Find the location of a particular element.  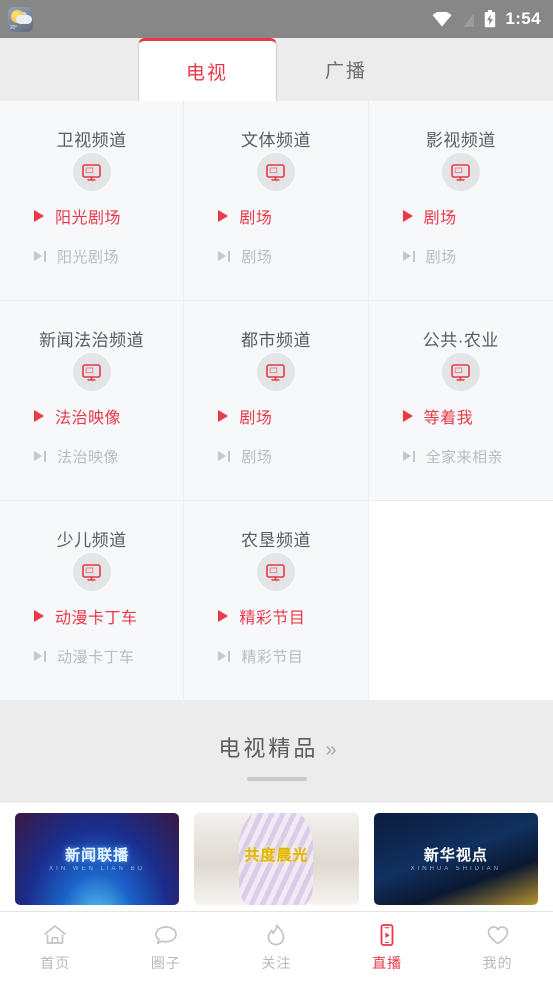

channel-card: 影视频道 剧场 剧场 is located at coordinates (460, 201).